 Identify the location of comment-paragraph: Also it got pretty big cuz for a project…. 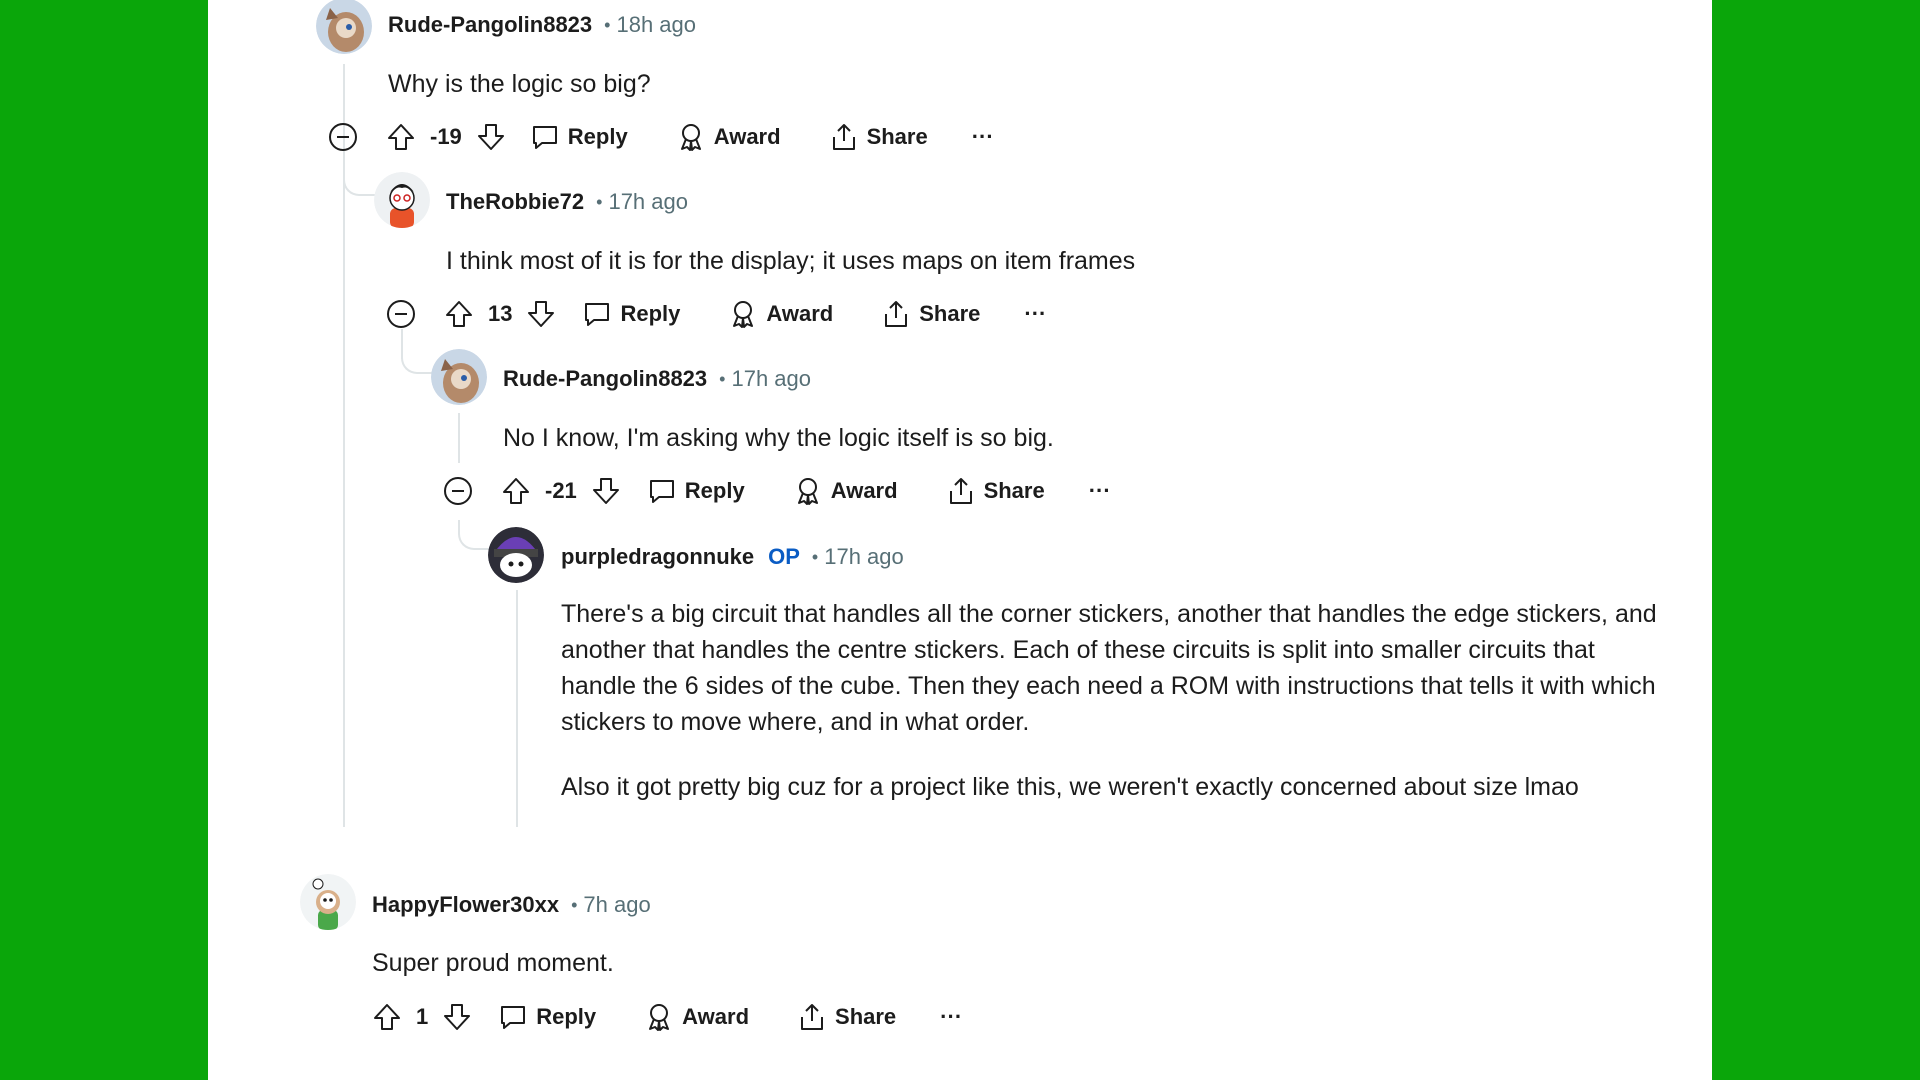
(1070, 787).